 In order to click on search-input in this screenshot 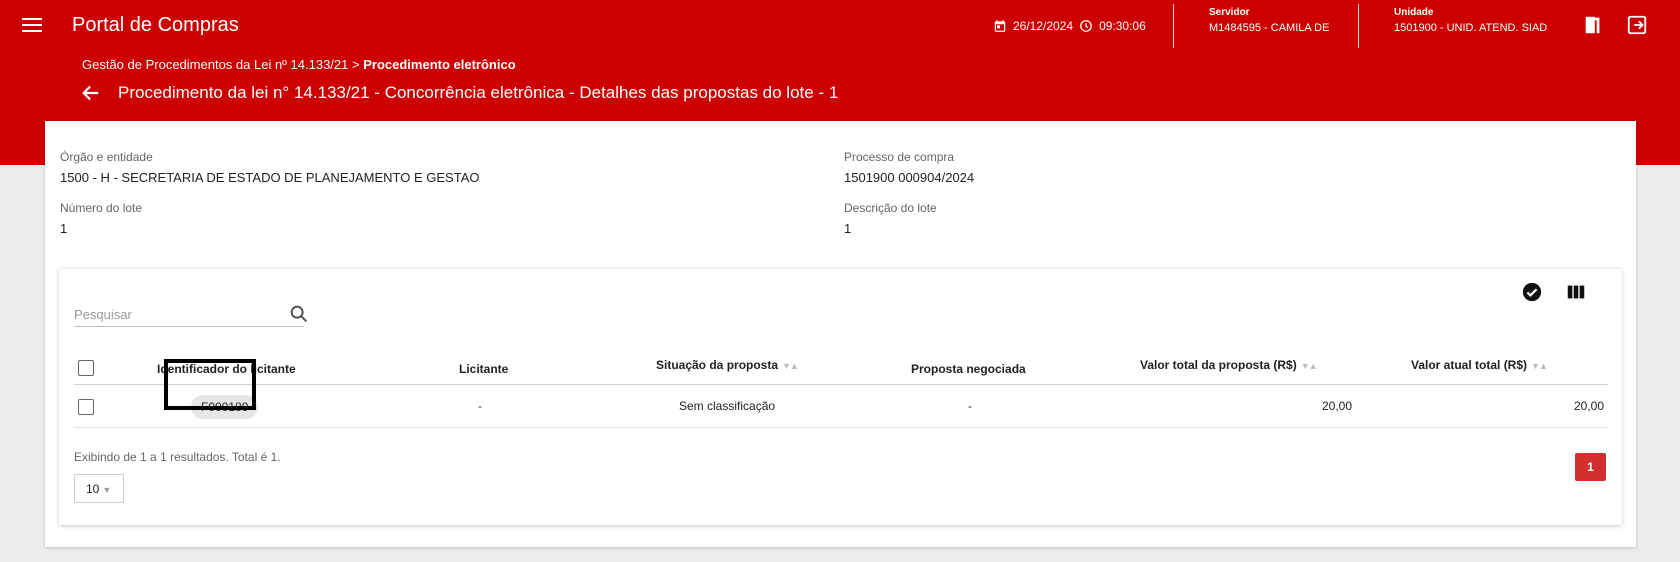, I will do `click(174, 314)`.